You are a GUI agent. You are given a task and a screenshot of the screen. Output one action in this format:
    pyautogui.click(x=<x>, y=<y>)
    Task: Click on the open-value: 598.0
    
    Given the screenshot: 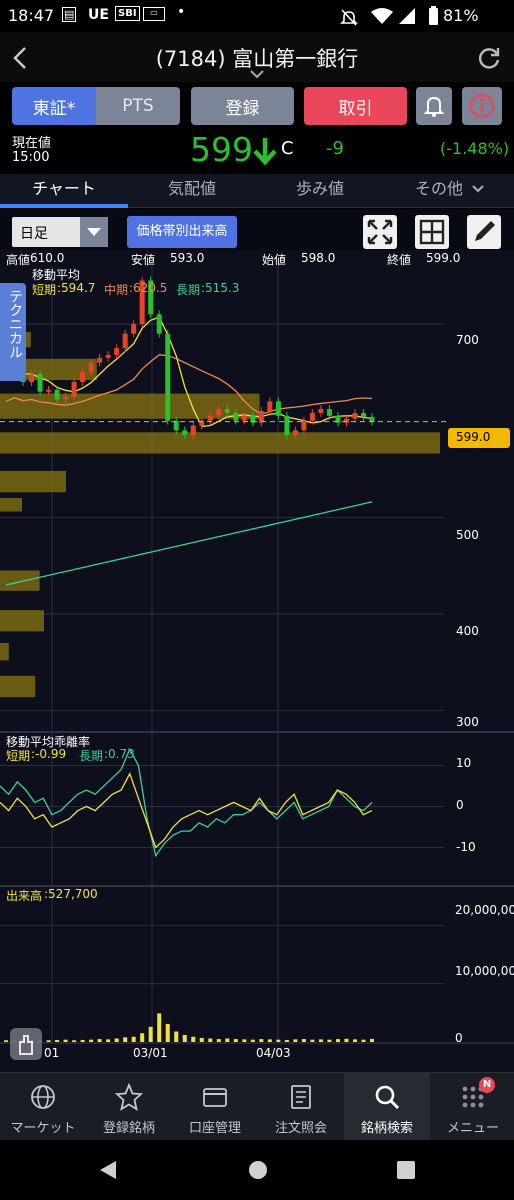 What is the action you would take?
    pyautogui.click(x=318, y=258)
    